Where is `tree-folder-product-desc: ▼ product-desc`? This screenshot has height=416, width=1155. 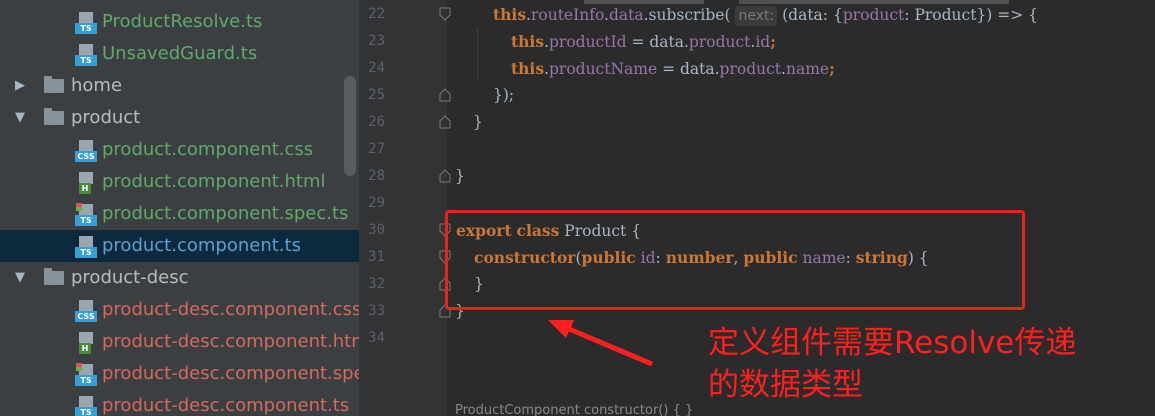
tree-folder-product-desc: ▼ product-desc is located at coordinates (179, 278).